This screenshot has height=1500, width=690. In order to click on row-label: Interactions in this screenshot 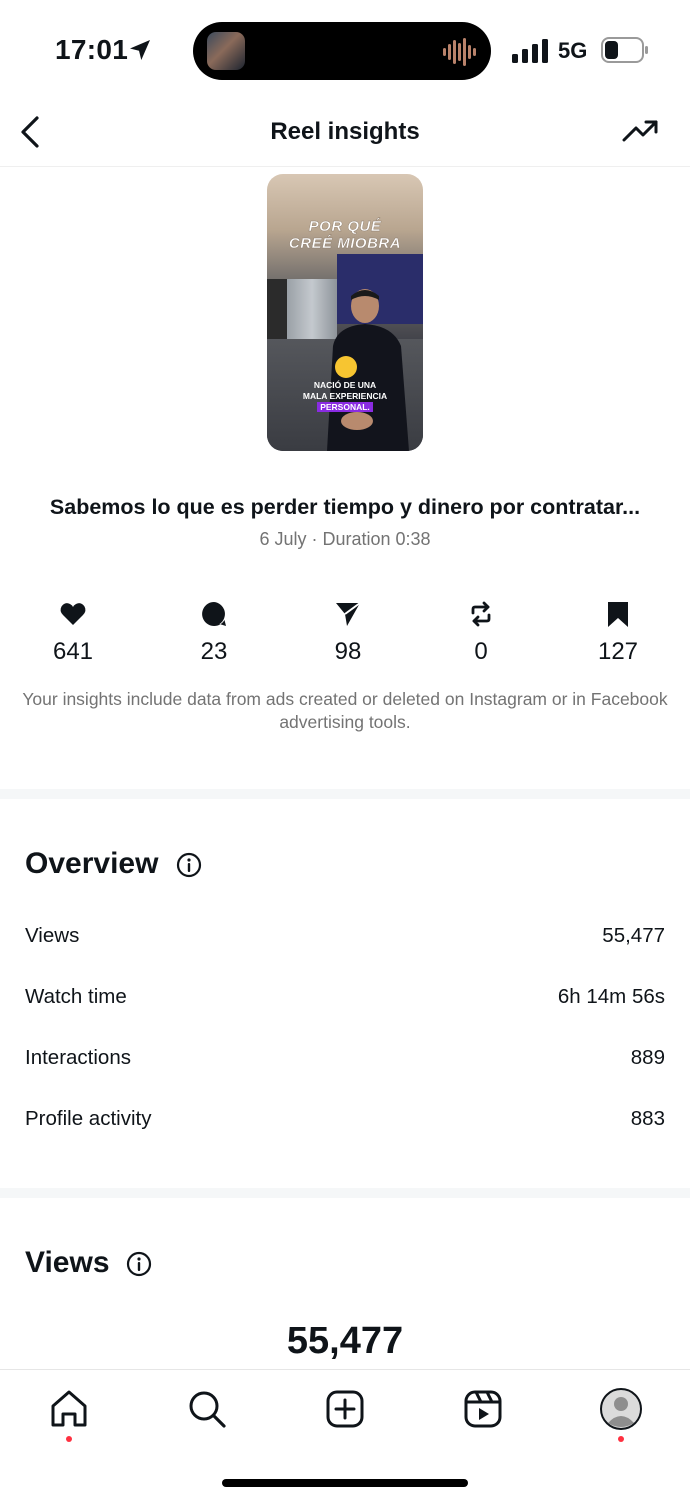, I will do `click(78, 1057)`.